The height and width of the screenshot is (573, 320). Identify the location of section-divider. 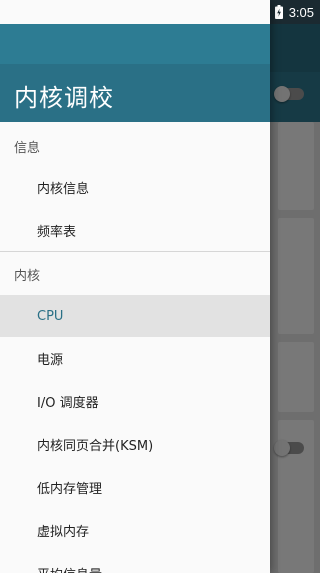
(135, 251).